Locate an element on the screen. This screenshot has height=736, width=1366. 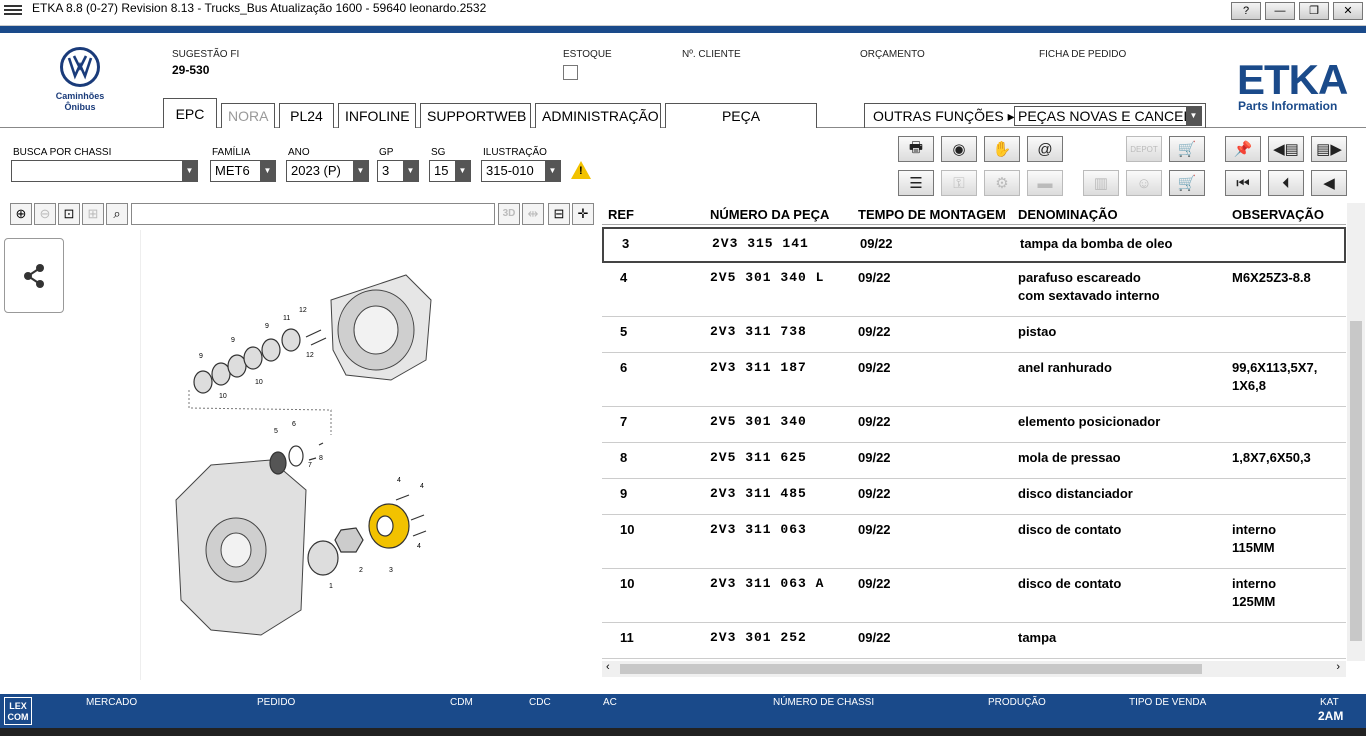
lexcom-line-1: LEX is located at coordinates (18, 706).